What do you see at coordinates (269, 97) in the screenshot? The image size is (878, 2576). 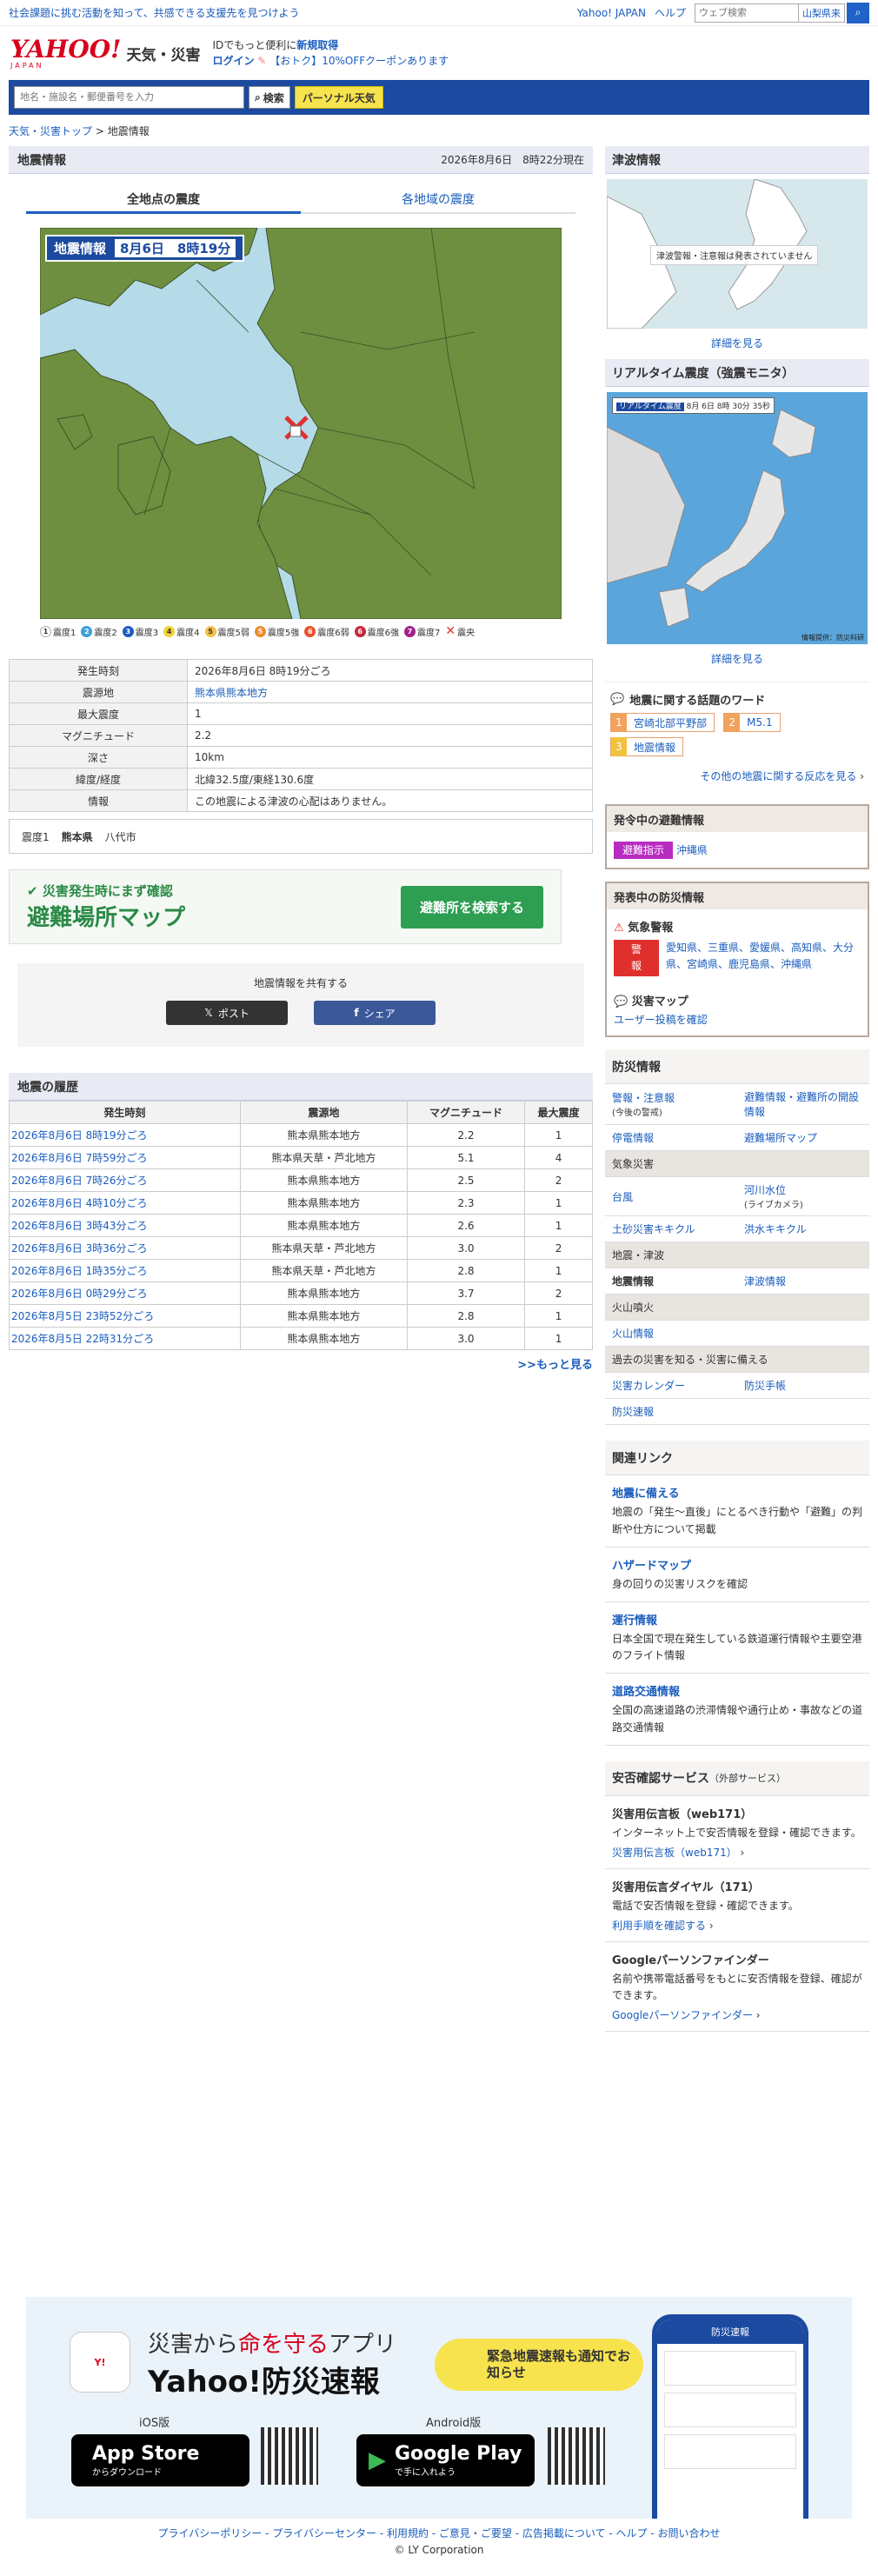 I see `search-button: ⌕ 検索` at bounding box center [269, 97].